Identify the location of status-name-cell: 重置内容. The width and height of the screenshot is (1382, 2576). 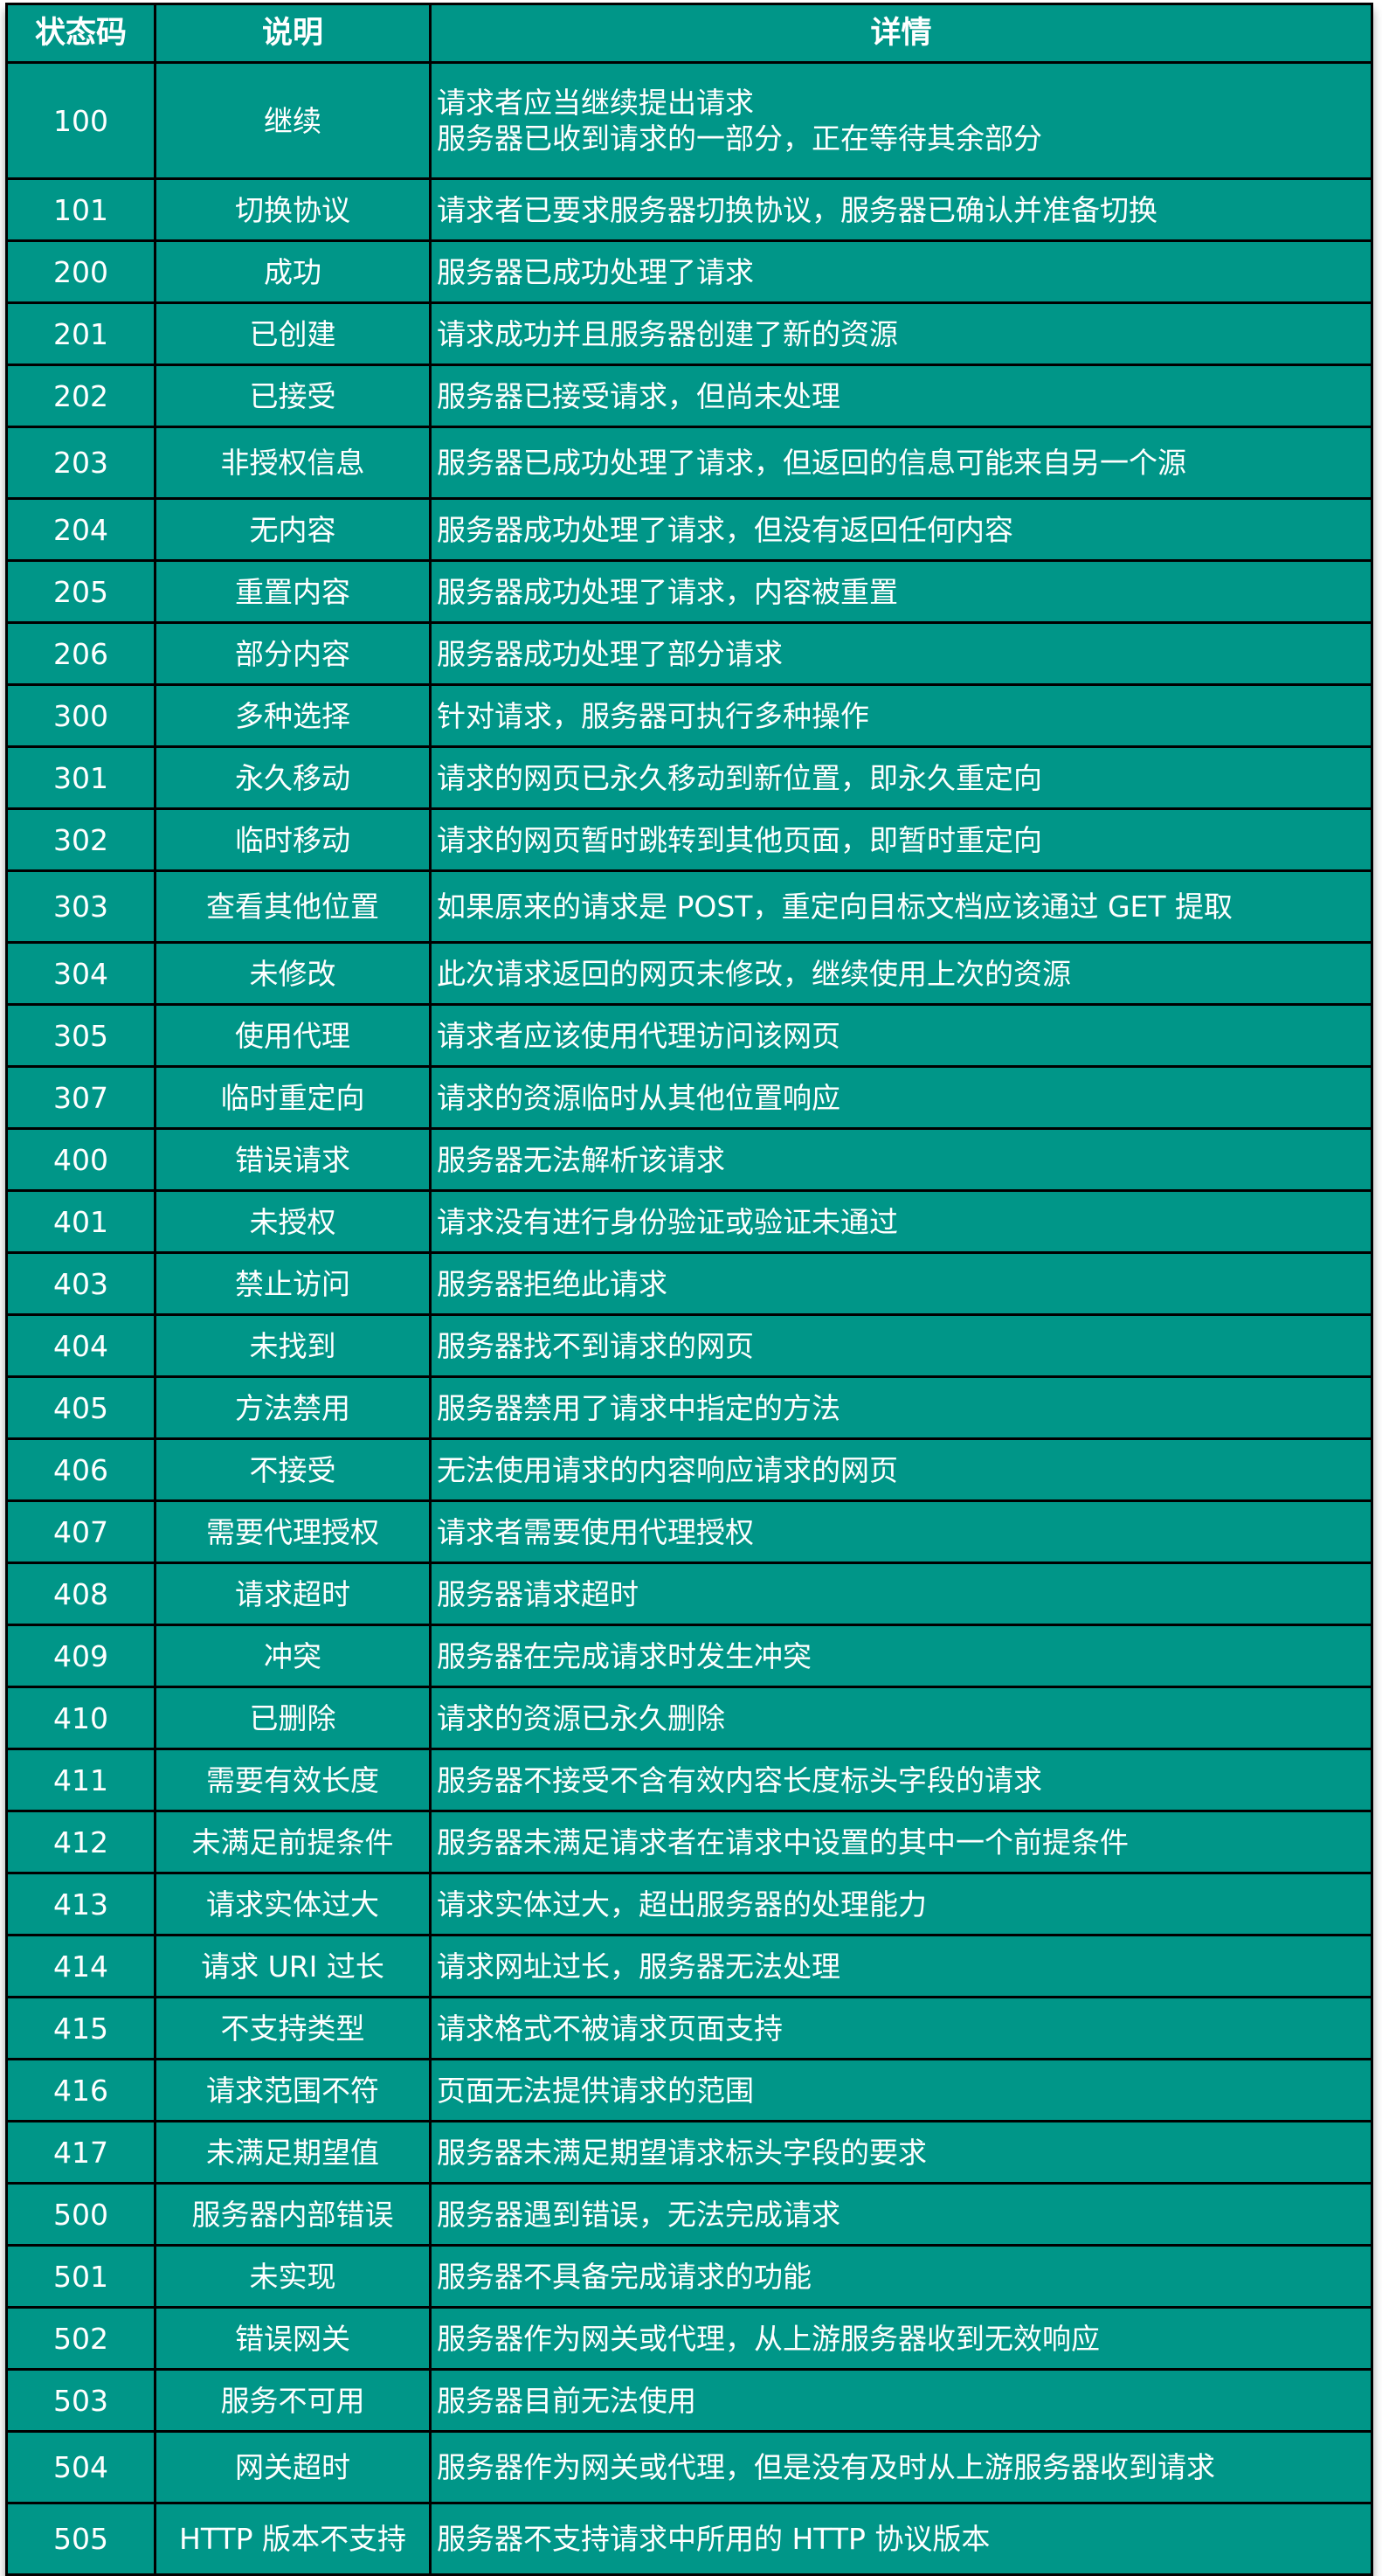
(293, 591).